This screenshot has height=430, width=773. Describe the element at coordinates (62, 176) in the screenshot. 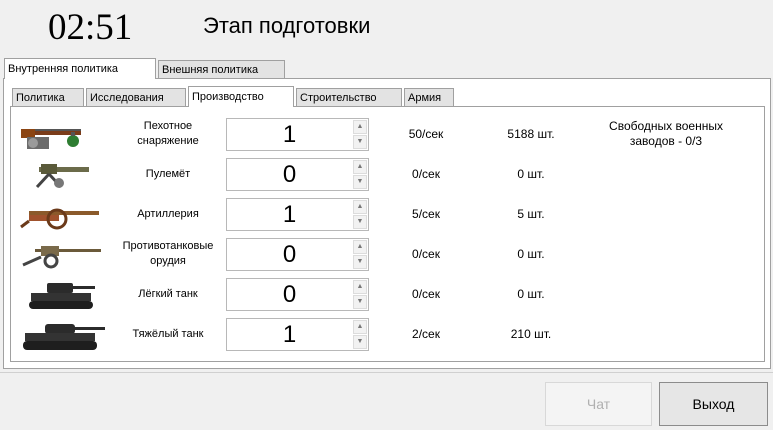

I see `machine-gun-icon` at that location.